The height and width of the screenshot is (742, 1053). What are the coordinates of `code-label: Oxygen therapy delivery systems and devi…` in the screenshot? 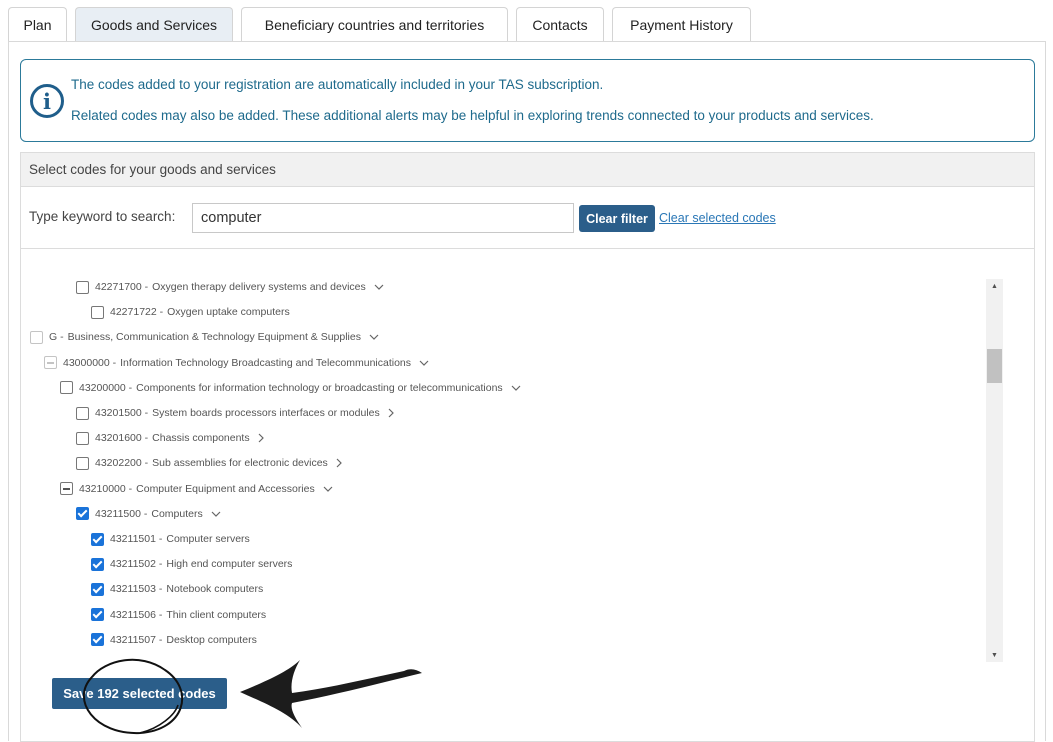 It's located at (259, 287).